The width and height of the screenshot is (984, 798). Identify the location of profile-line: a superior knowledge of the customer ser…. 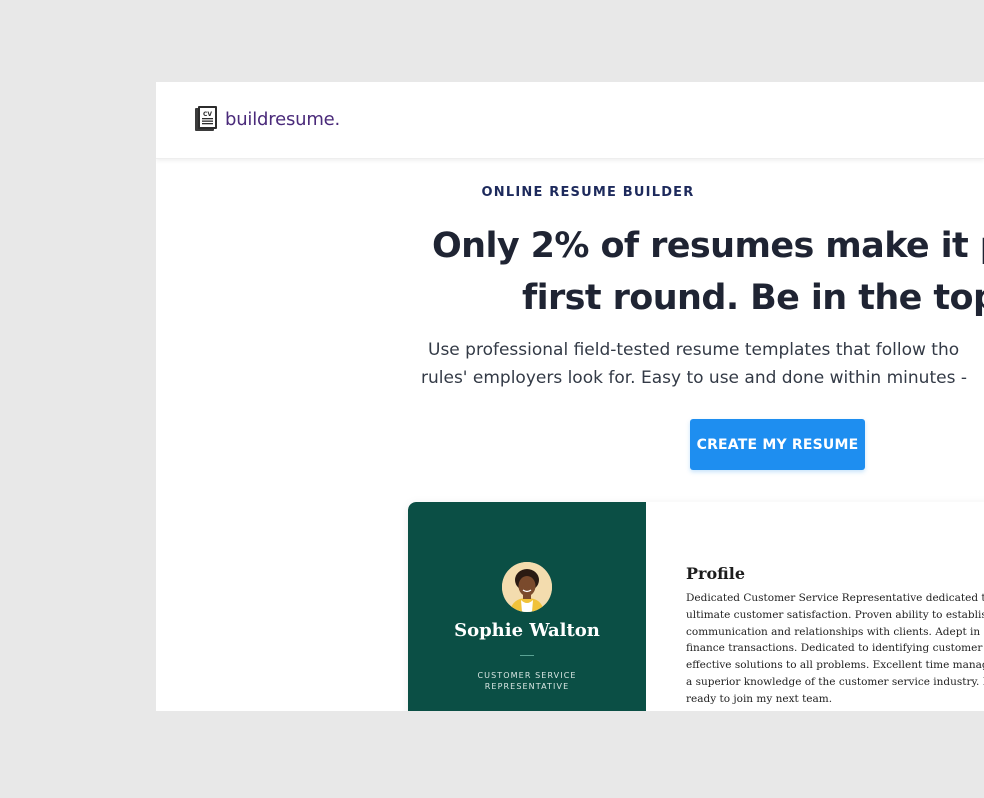
(835, 681).